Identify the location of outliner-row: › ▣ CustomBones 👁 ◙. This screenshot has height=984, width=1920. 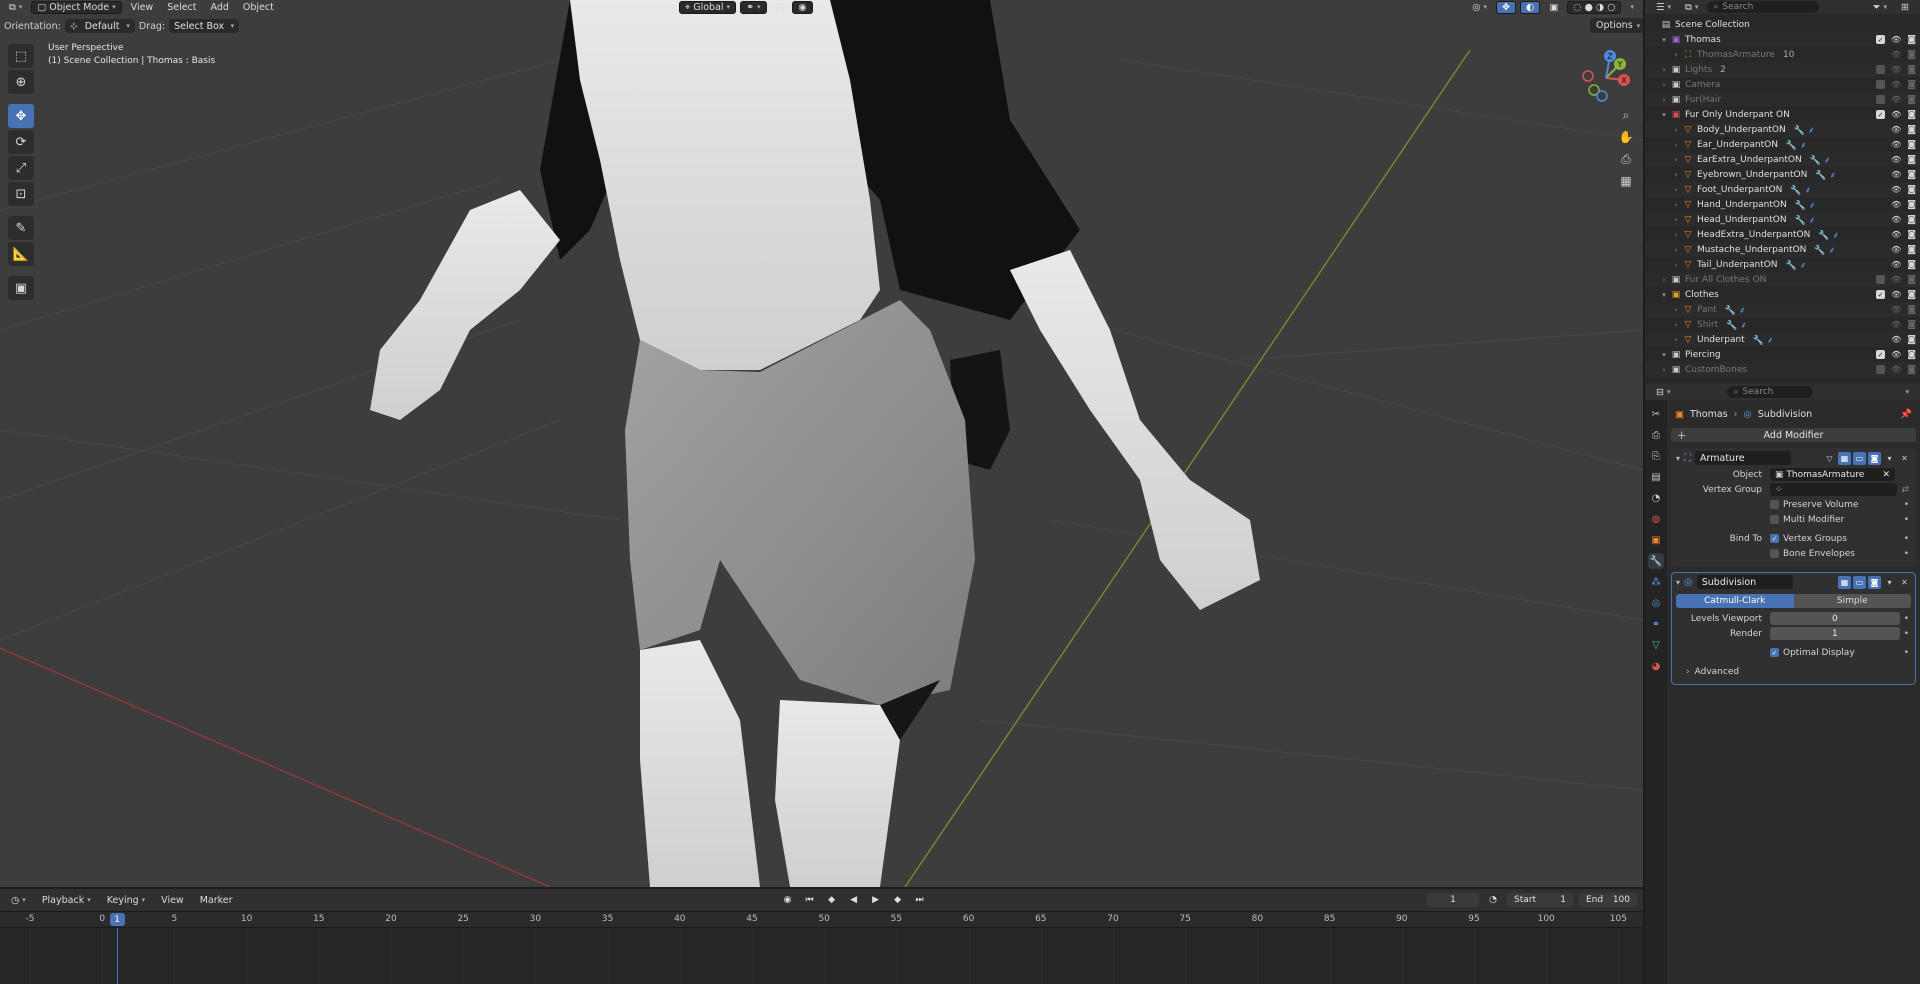
(1782, 369).